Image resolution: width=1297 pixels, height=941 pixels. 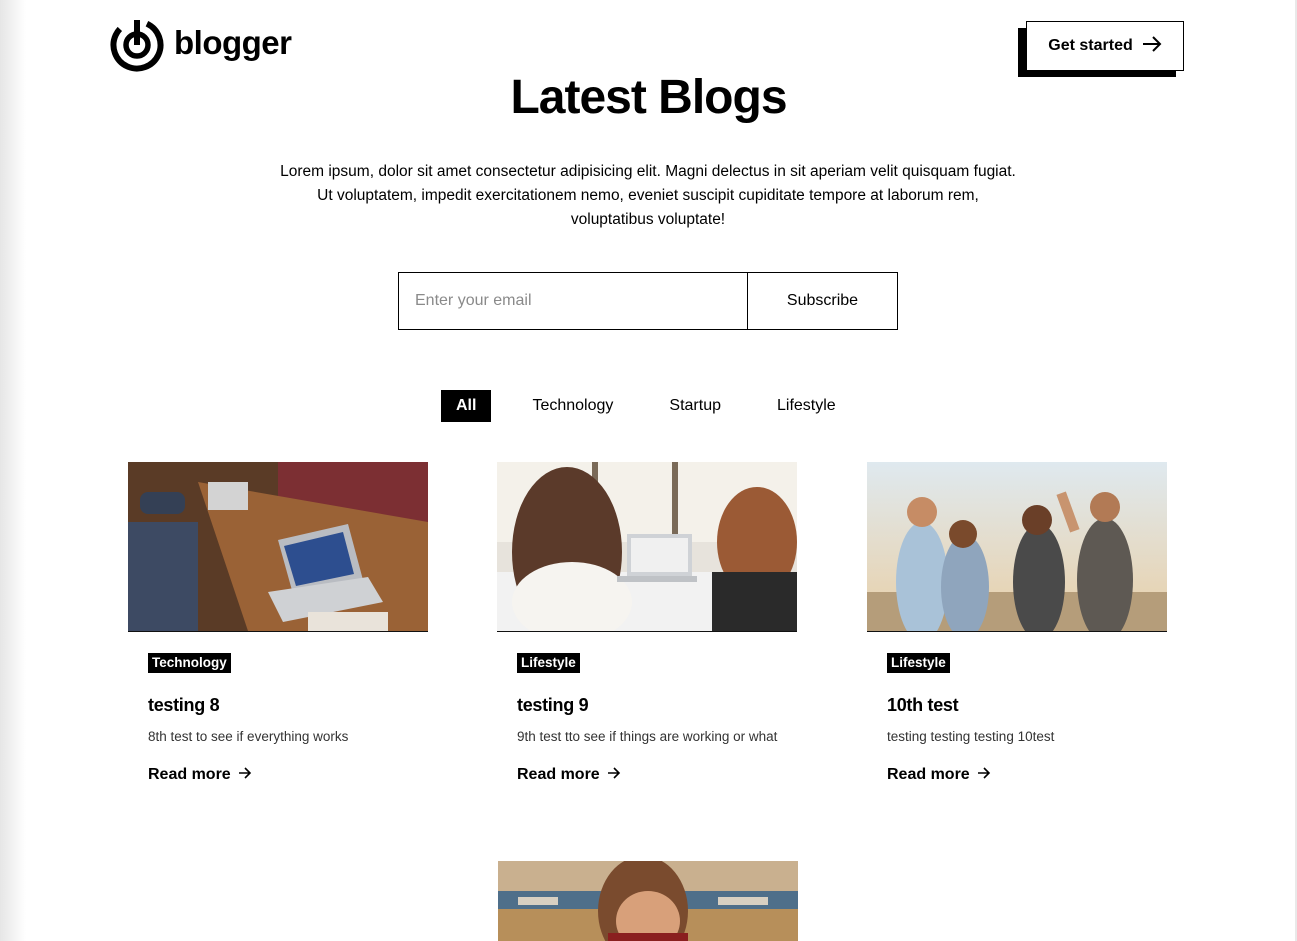 I want to click on brand-name: blogger, so click(x=233, y=42).